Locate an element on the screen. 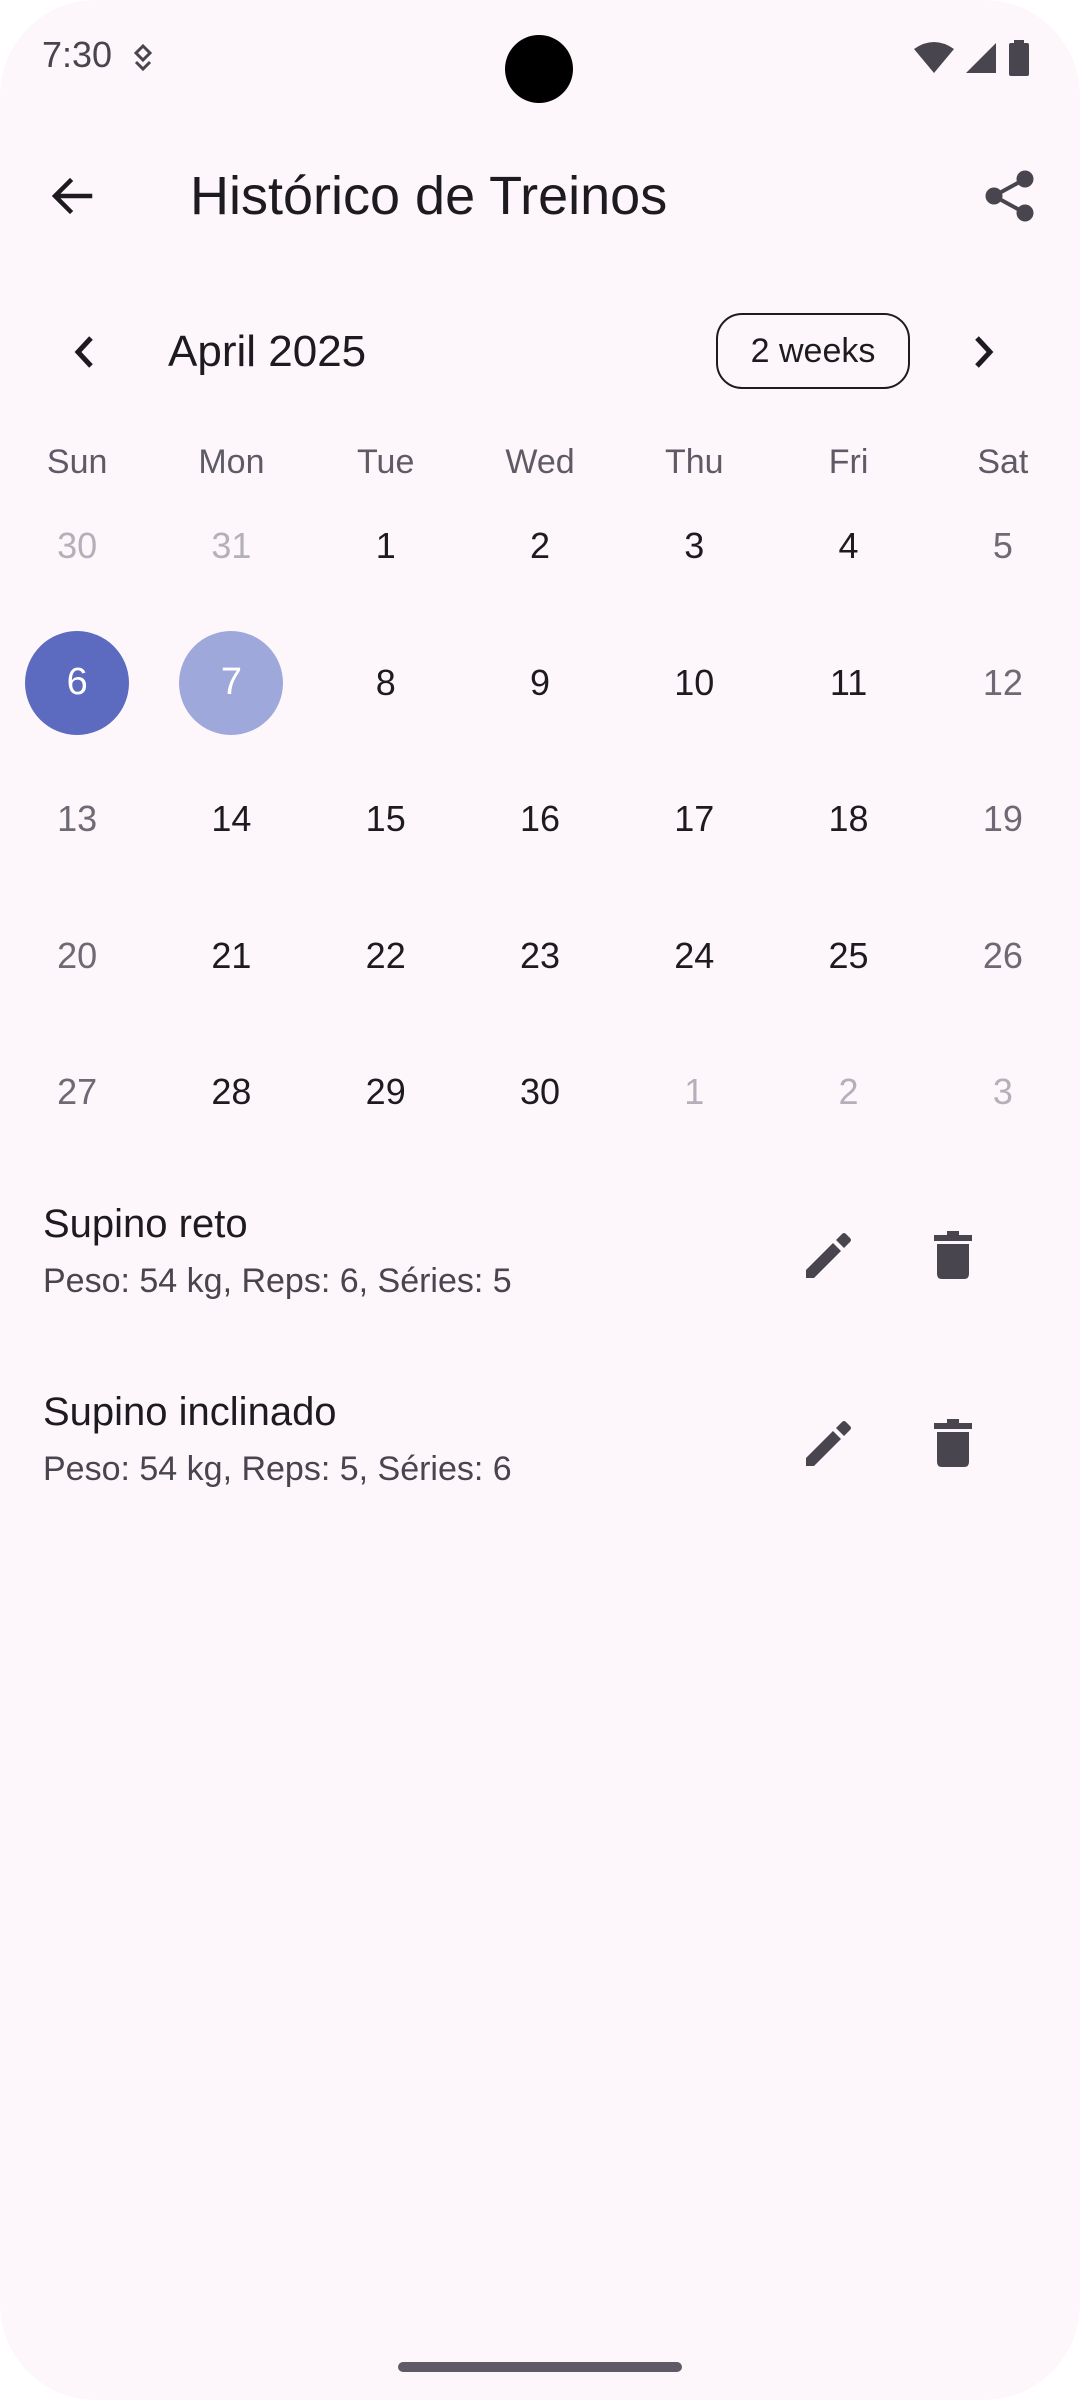 Image resolution: width=1080 pixels, height=2400 pixels. calendar-day: 17 is located at coordinates (694, 819).